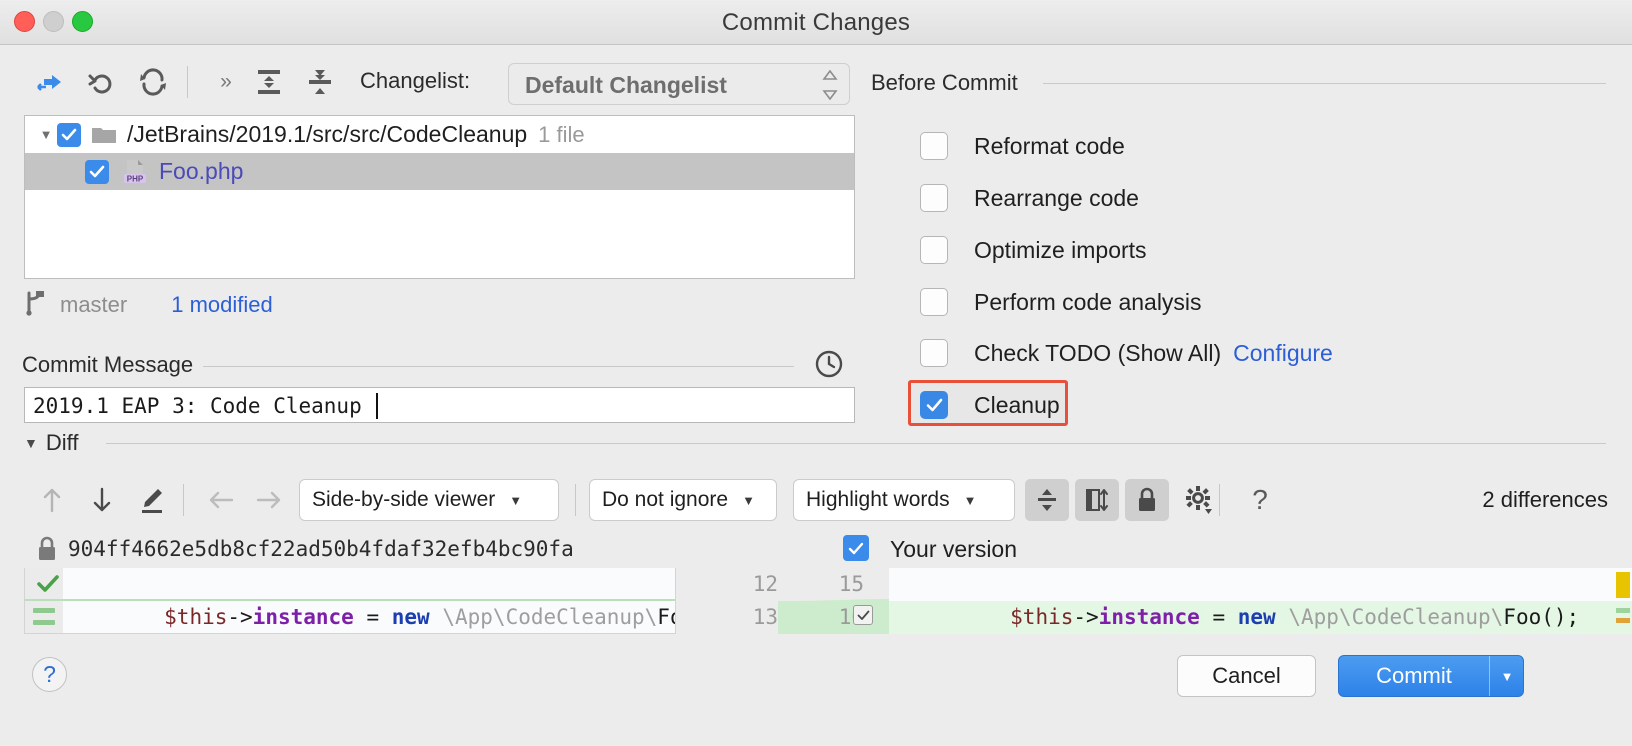 The height and width of the screenshot is (746, 1632). Describe the element at coordinates (415, 80) in the screenshot. I see `changelist-label: Changelist:` at that location.